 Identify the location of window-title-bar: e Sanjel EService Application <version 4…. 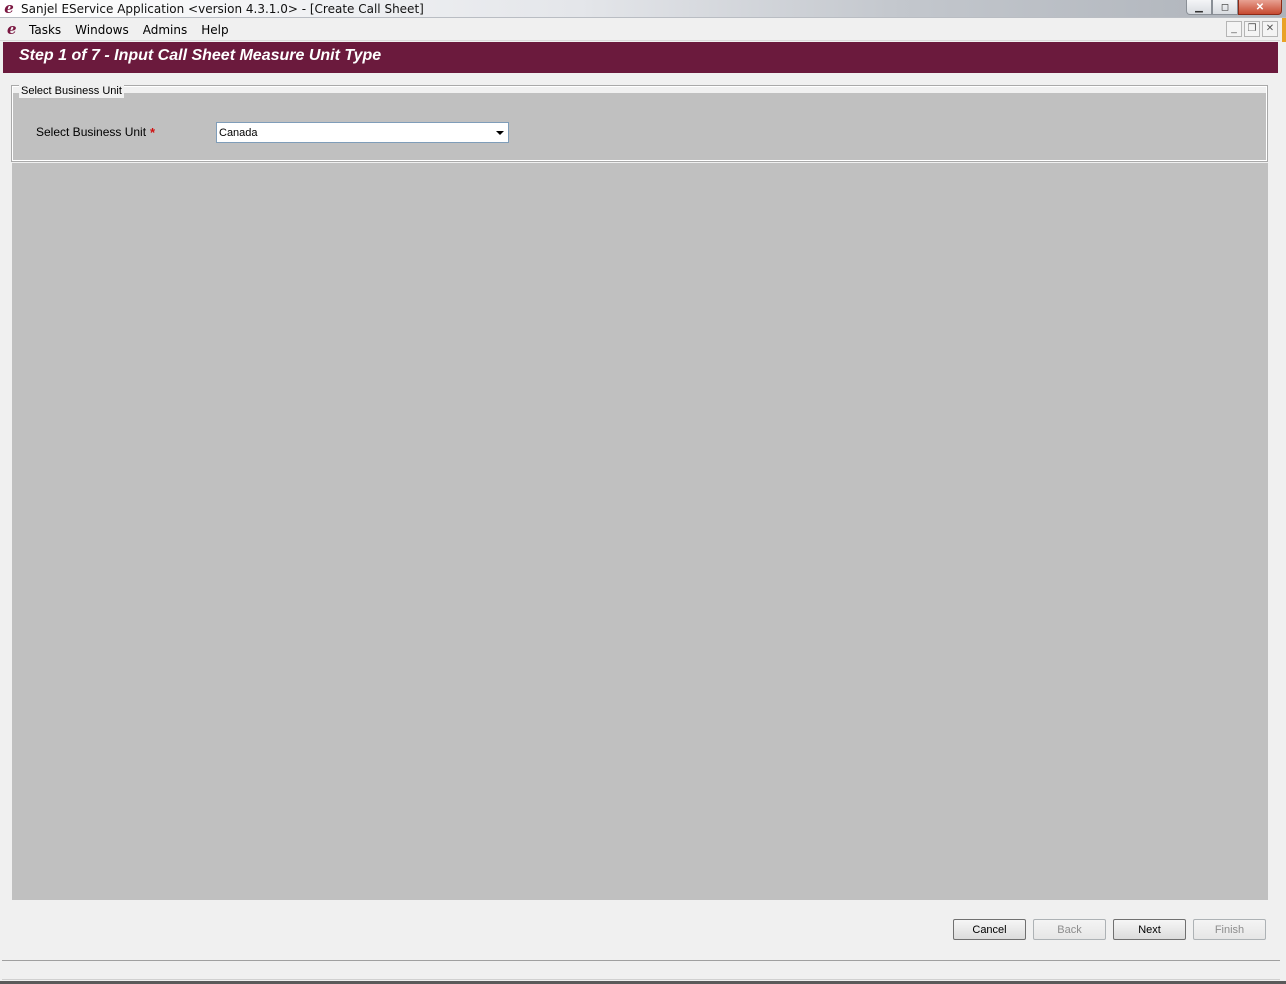
(643, 9).